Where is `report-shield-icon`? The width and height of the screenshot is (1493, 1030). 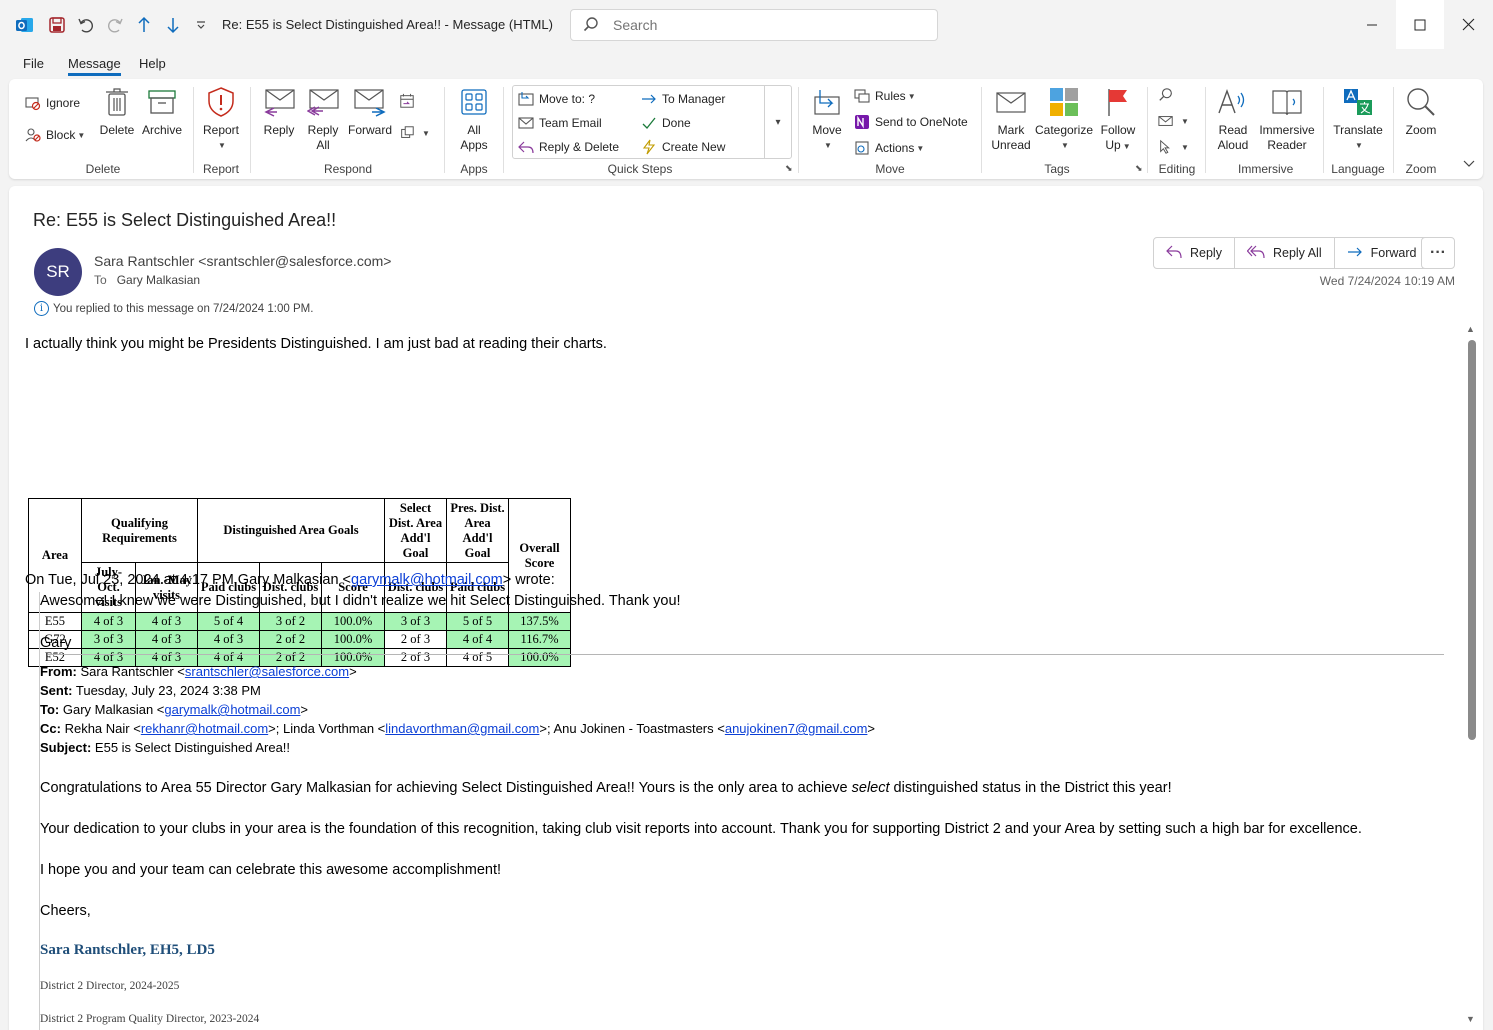 report-shield-icon is located at coordinates (221, 102).